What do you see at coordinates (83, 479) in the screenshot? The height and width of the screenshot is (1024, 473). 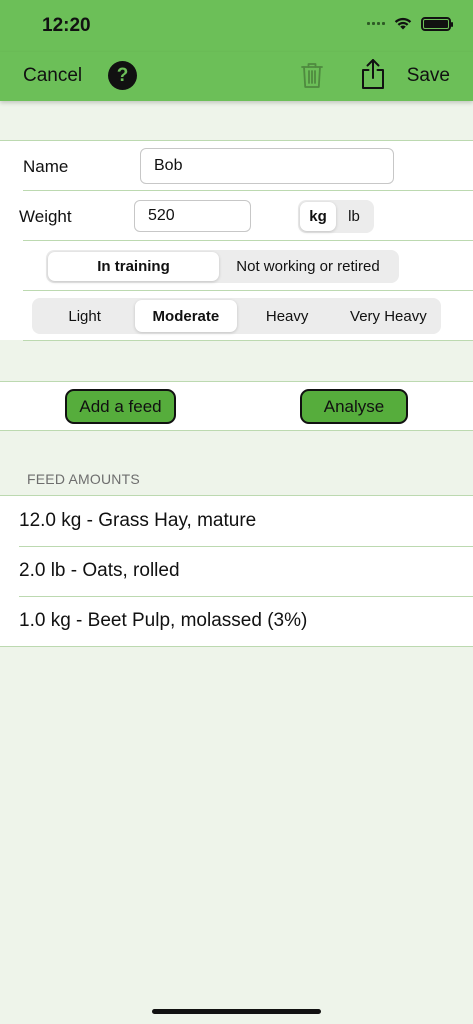 I see `feed-amounts-header: FEED AMOUNTS` at bounding box center [83, 479].